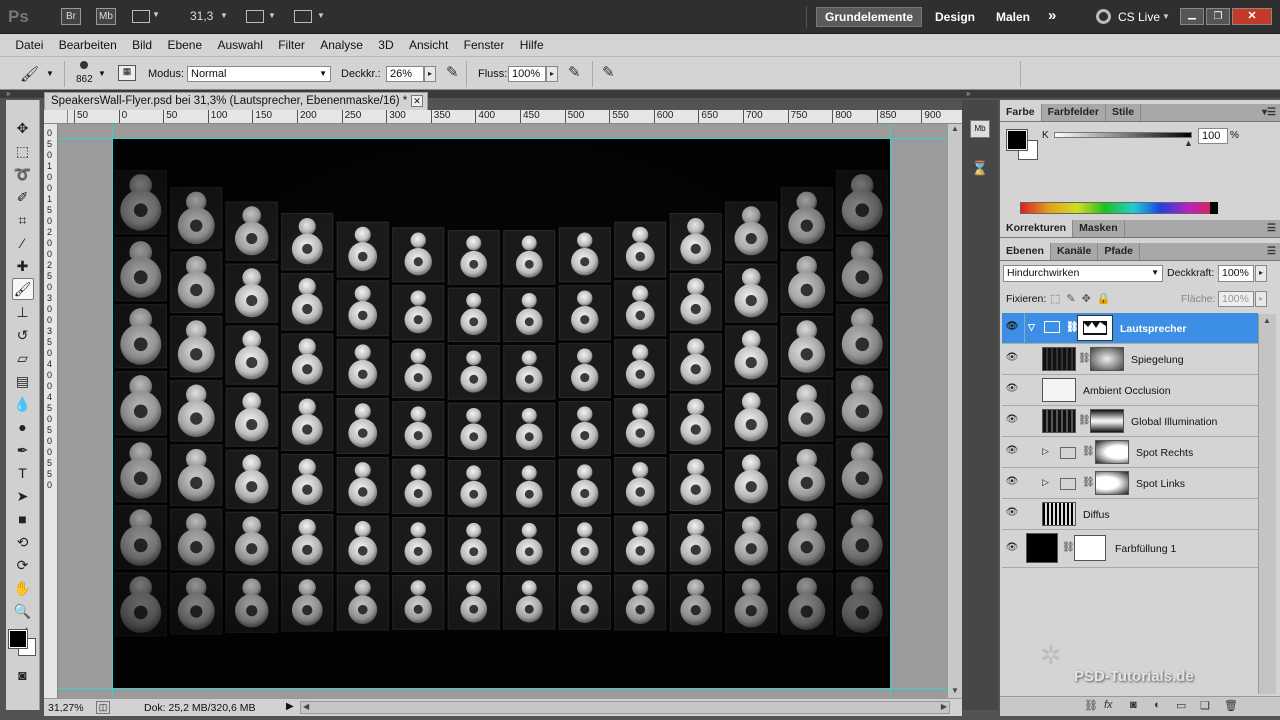  Describe the element at coordinates (1213, 136) in the screenshot. I see `k-value-input: 100` at that location.